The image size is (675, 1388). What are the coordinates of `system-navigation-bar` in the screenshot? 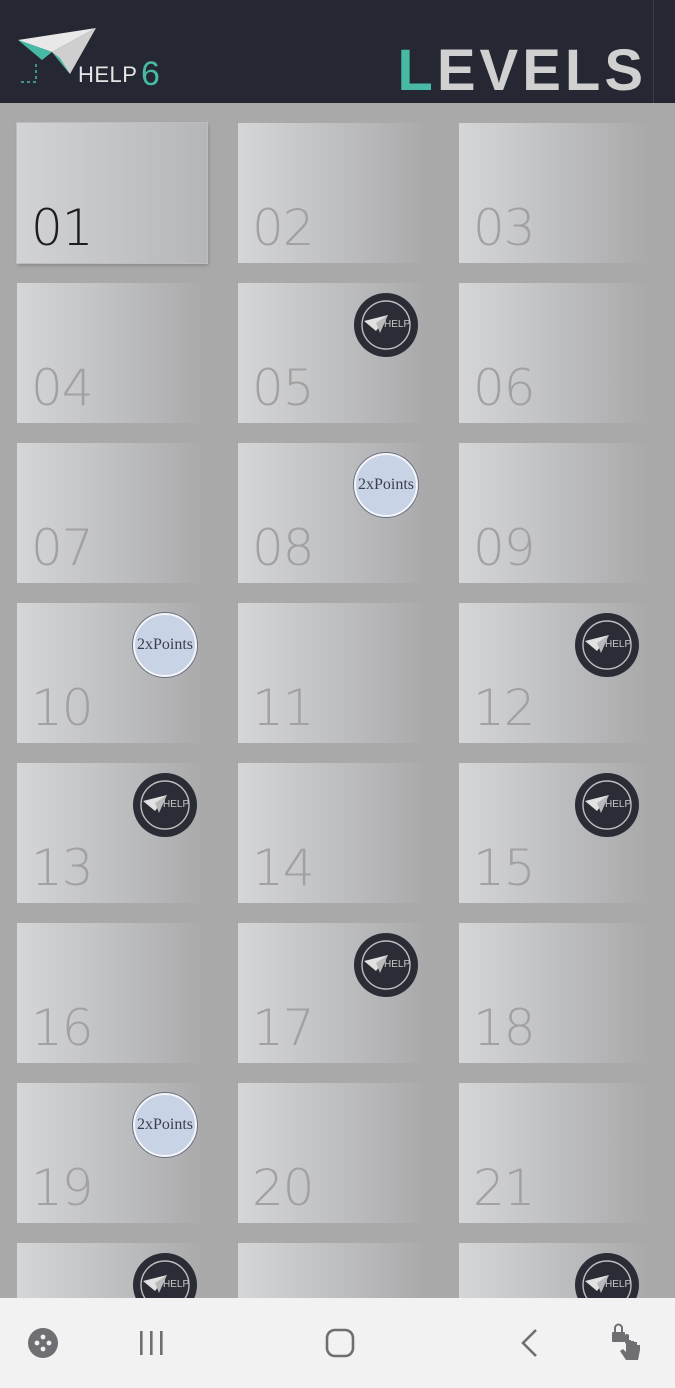 It's located at (337, 1343).